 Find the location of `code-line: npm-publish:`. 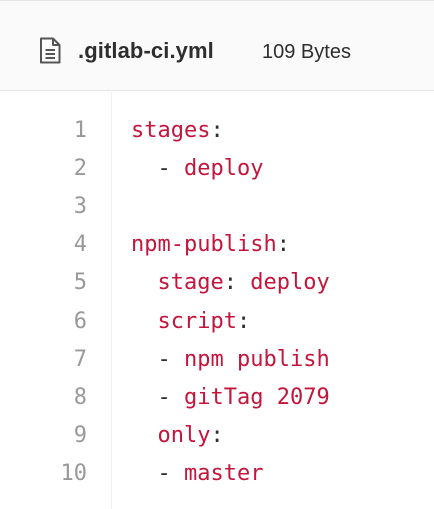

code-line: npm-publish: is located at coordinates (210, 245).